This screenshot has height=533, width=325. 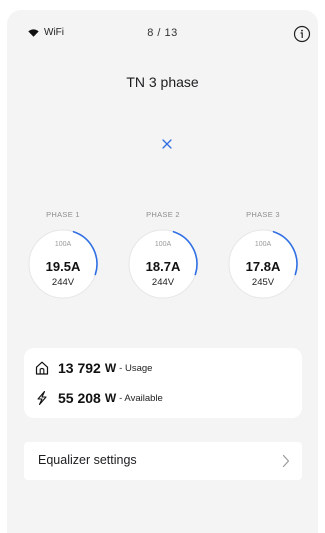 I want to click on phase-gauge-3: PHASE 3 100A 17.8A 245V, so click(x=263, y=257).